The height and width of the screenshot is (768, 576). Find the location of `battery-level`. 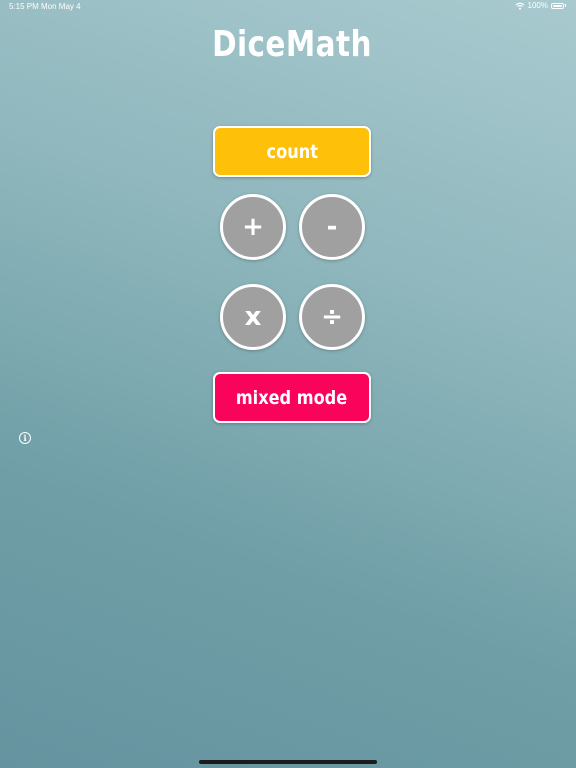

battery-level is located at coordinates (557, 5).